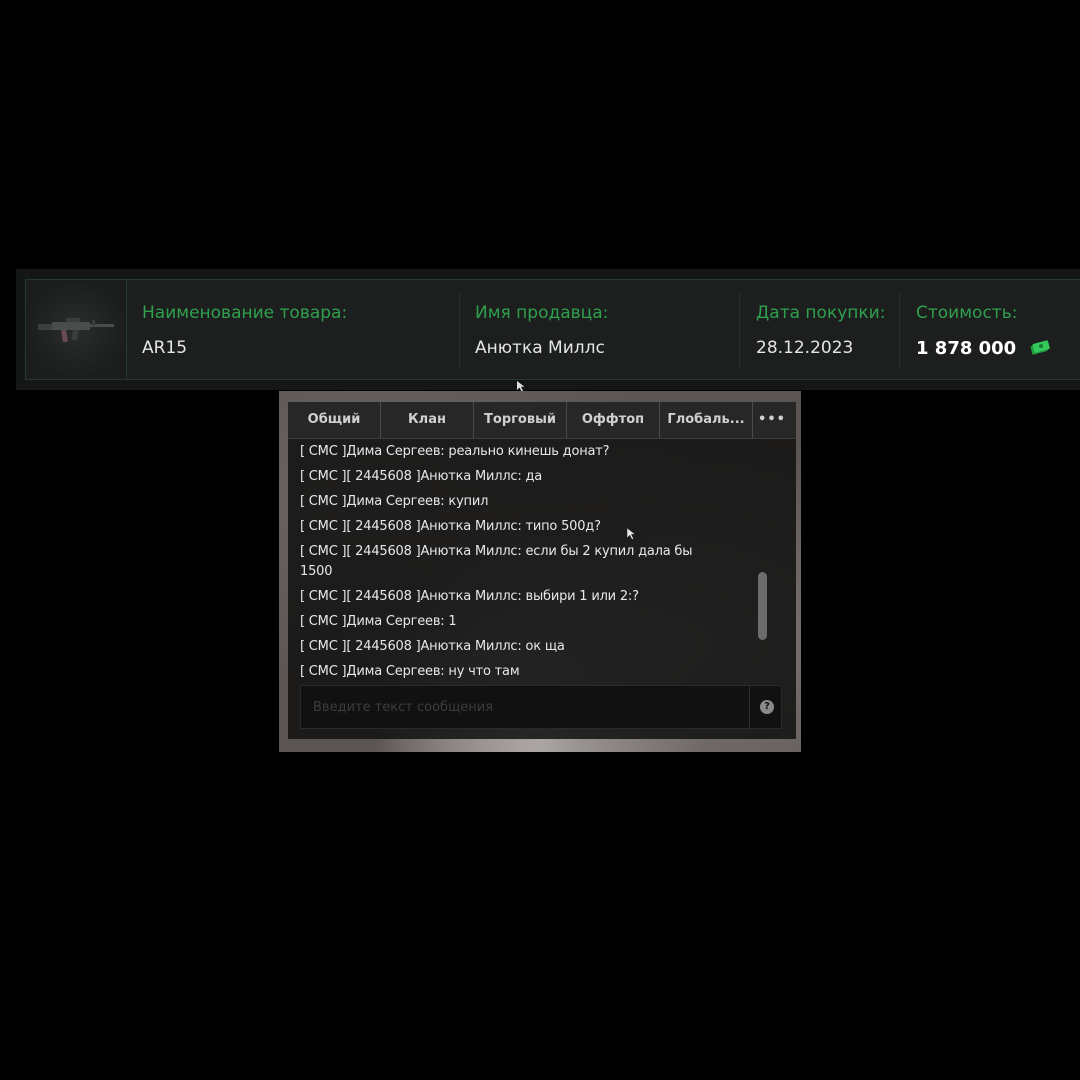 Image resolution: width=1080 pixels, height=1080 pixels. I want to click on chat-input-row: ?, so click(541, 707).